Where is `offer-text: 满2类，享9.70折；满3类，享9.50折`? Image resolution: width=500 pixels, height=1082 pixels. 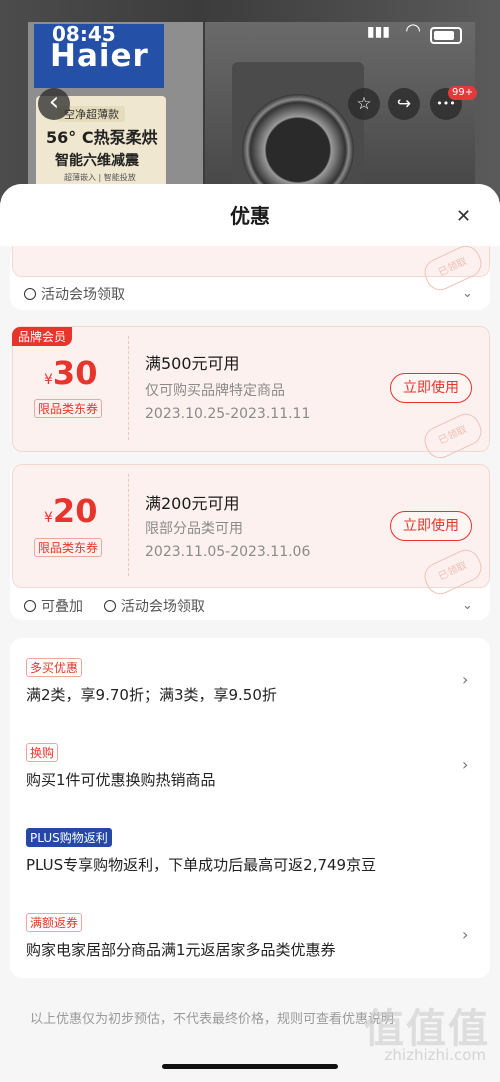 offer-text: 满2类，享9.70折；满3类，享9.50折 is located at coordinates (151, 695).